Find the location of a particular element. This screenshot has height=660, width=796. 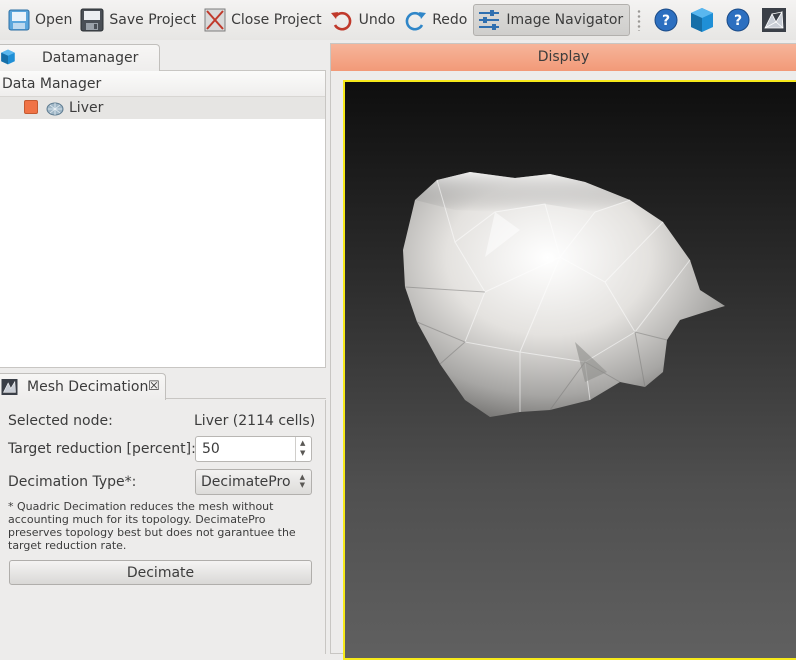

surface-mesh-icon is located at coordinates (55, 109).